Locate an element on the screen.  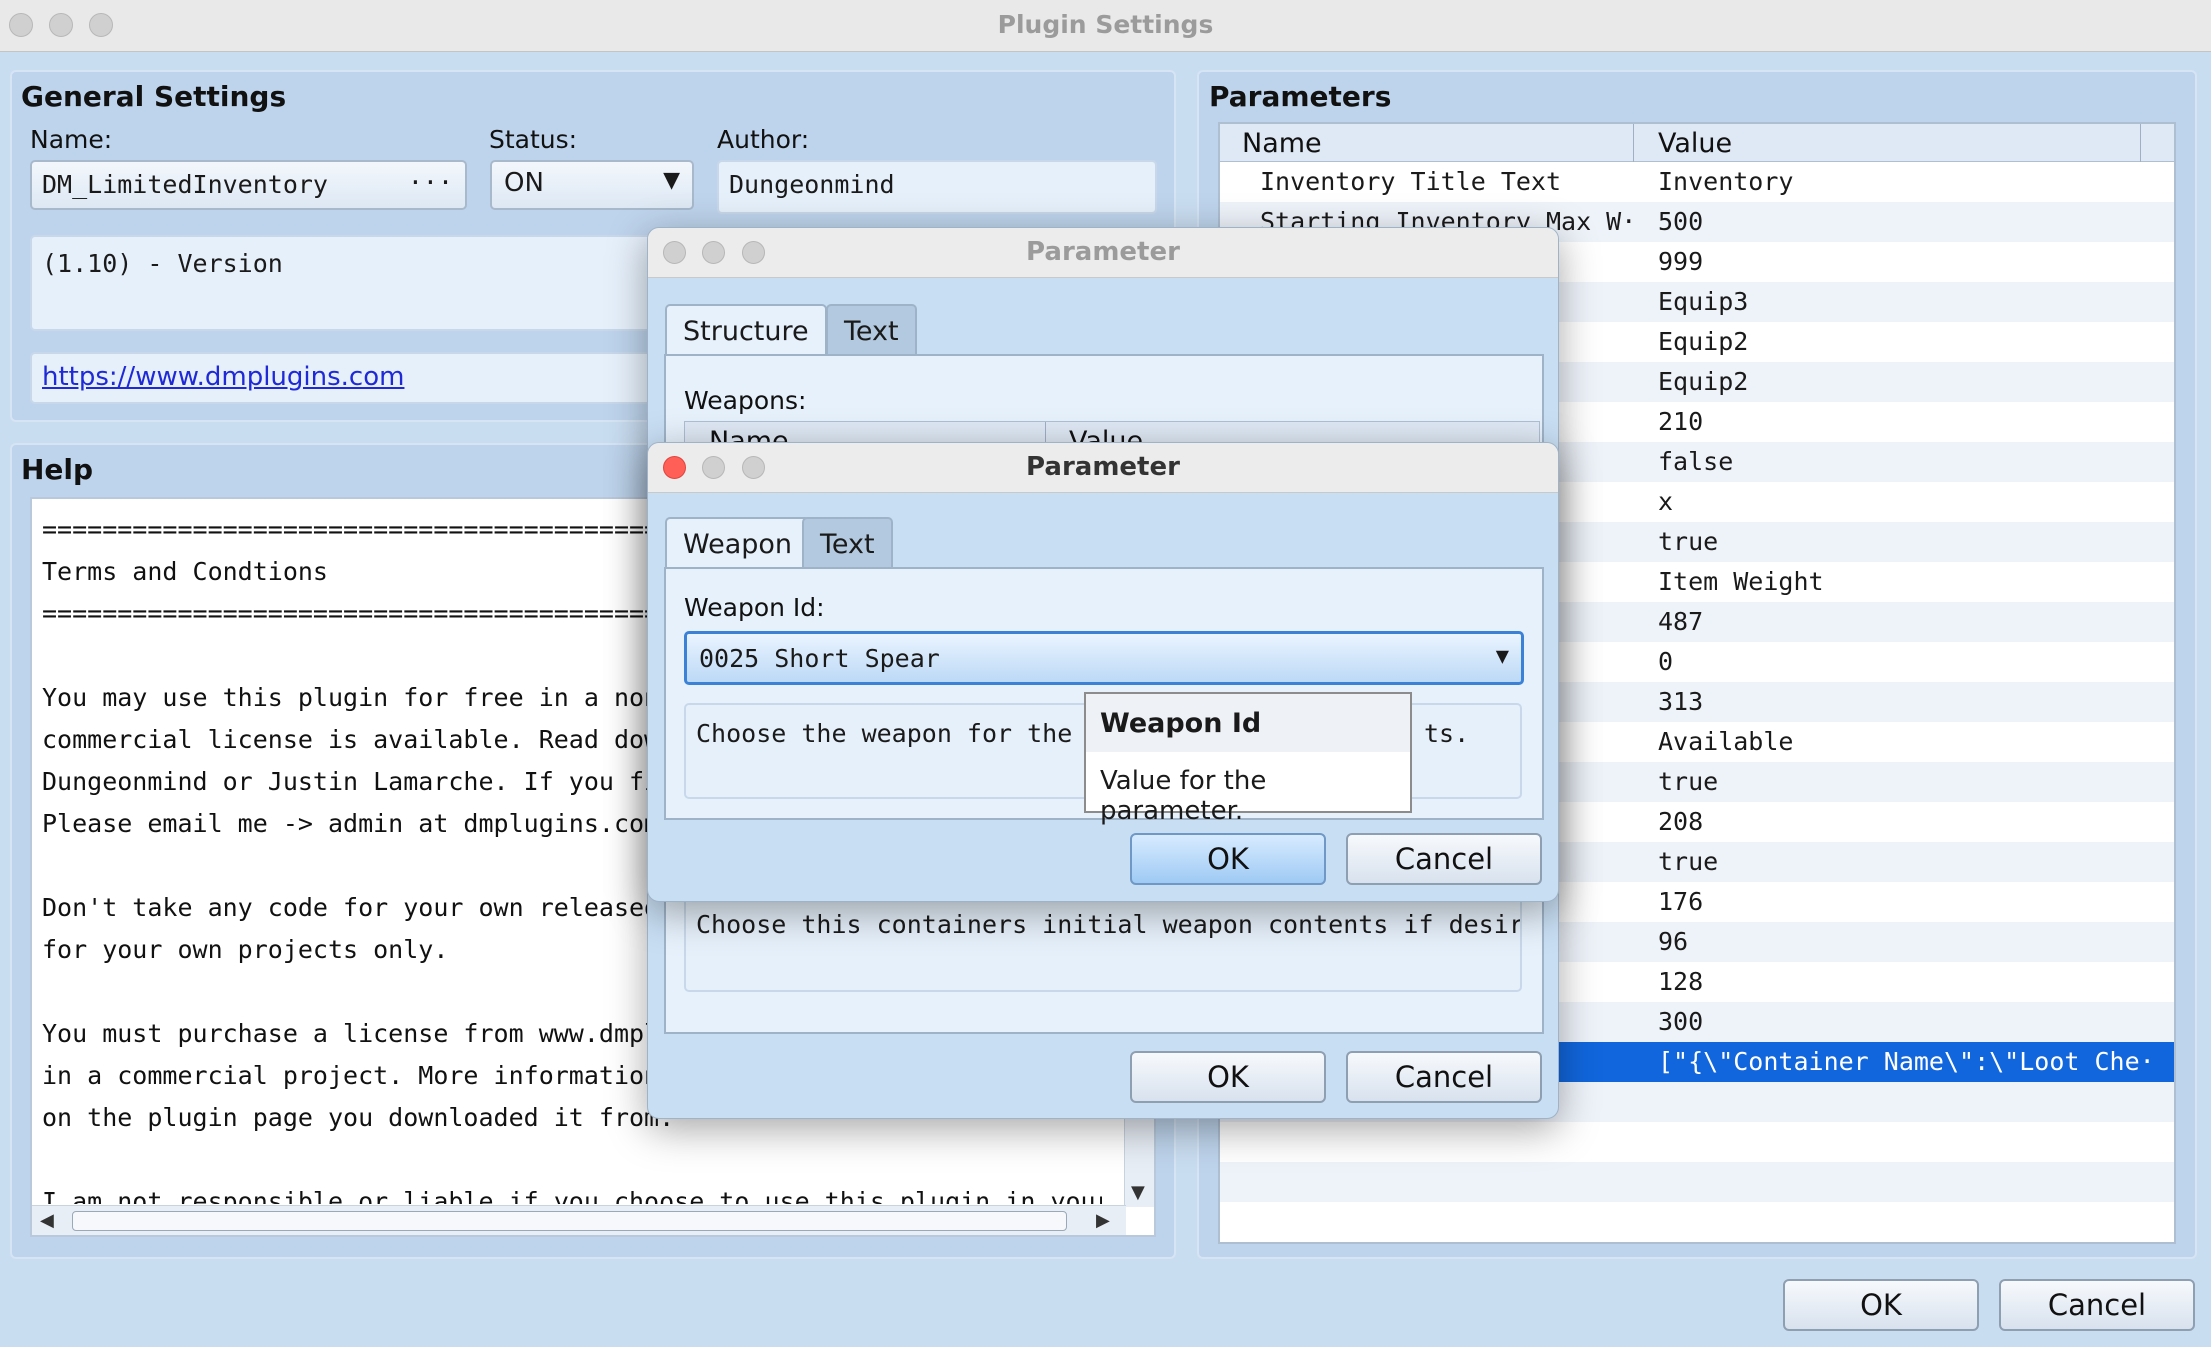
tooltip-body: Value for the parameter. is located at coordinates (1183, 796).